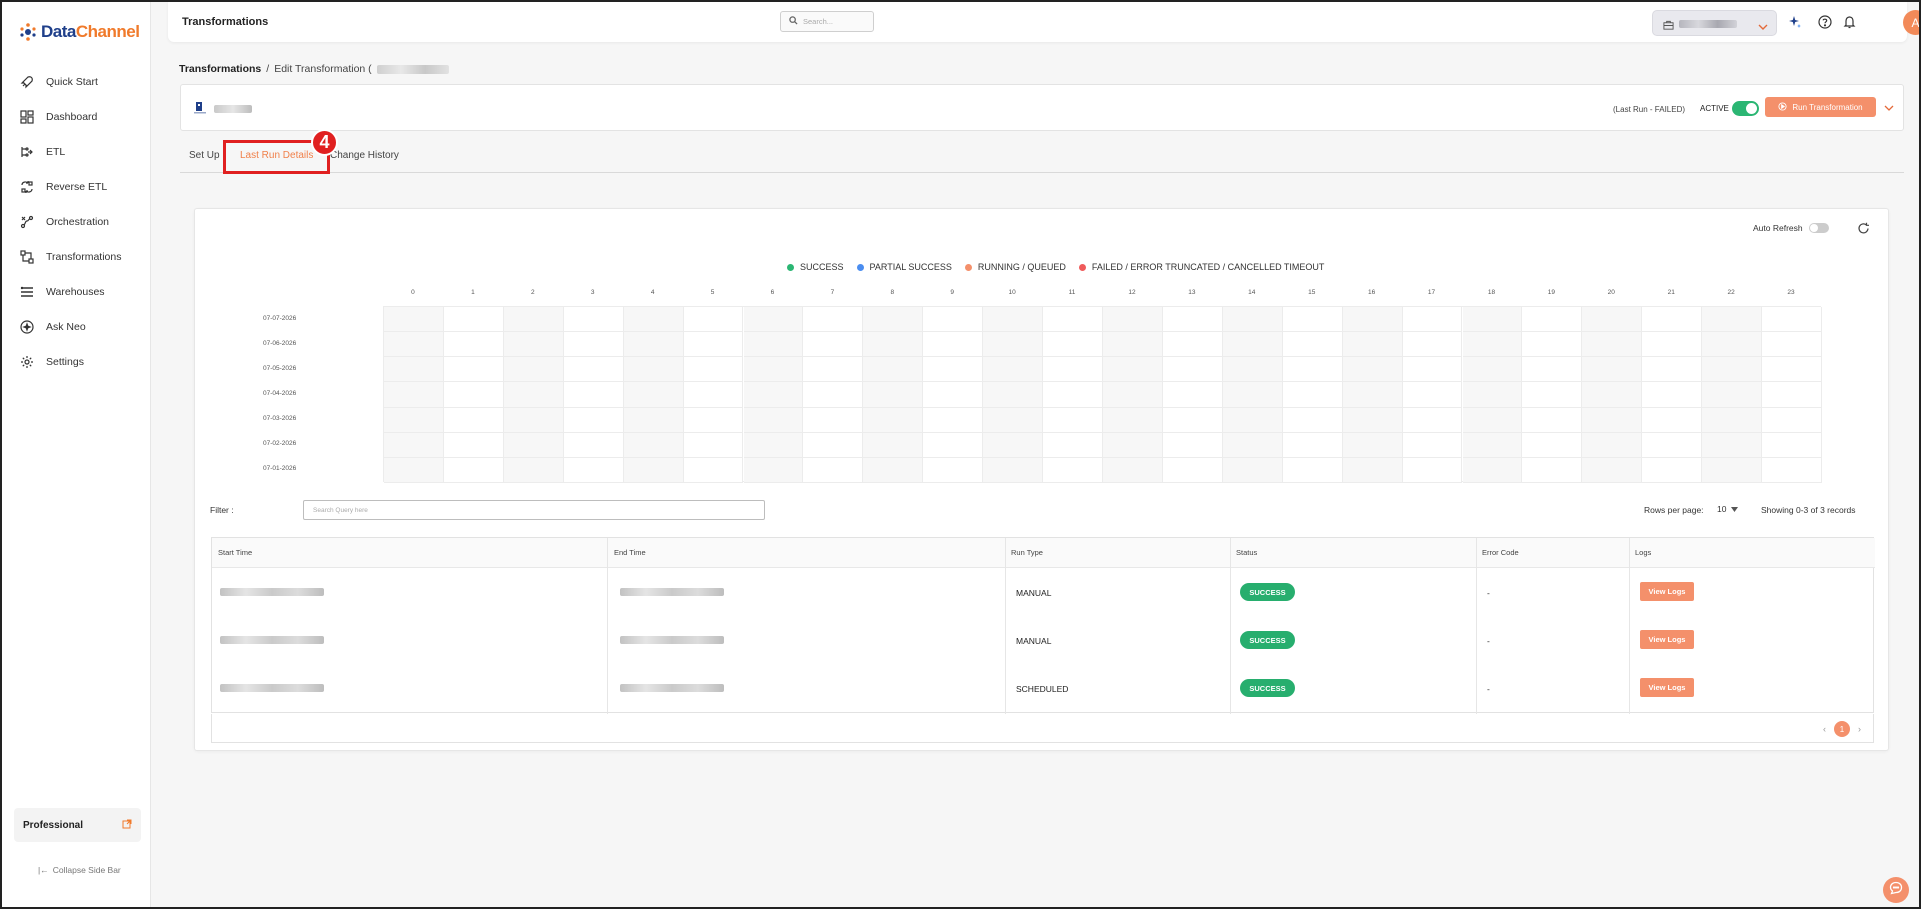 This screenshot has height=909, width=1921. I want to click on sidebar-item-dashboard: Dashboard, so click(76, 116).